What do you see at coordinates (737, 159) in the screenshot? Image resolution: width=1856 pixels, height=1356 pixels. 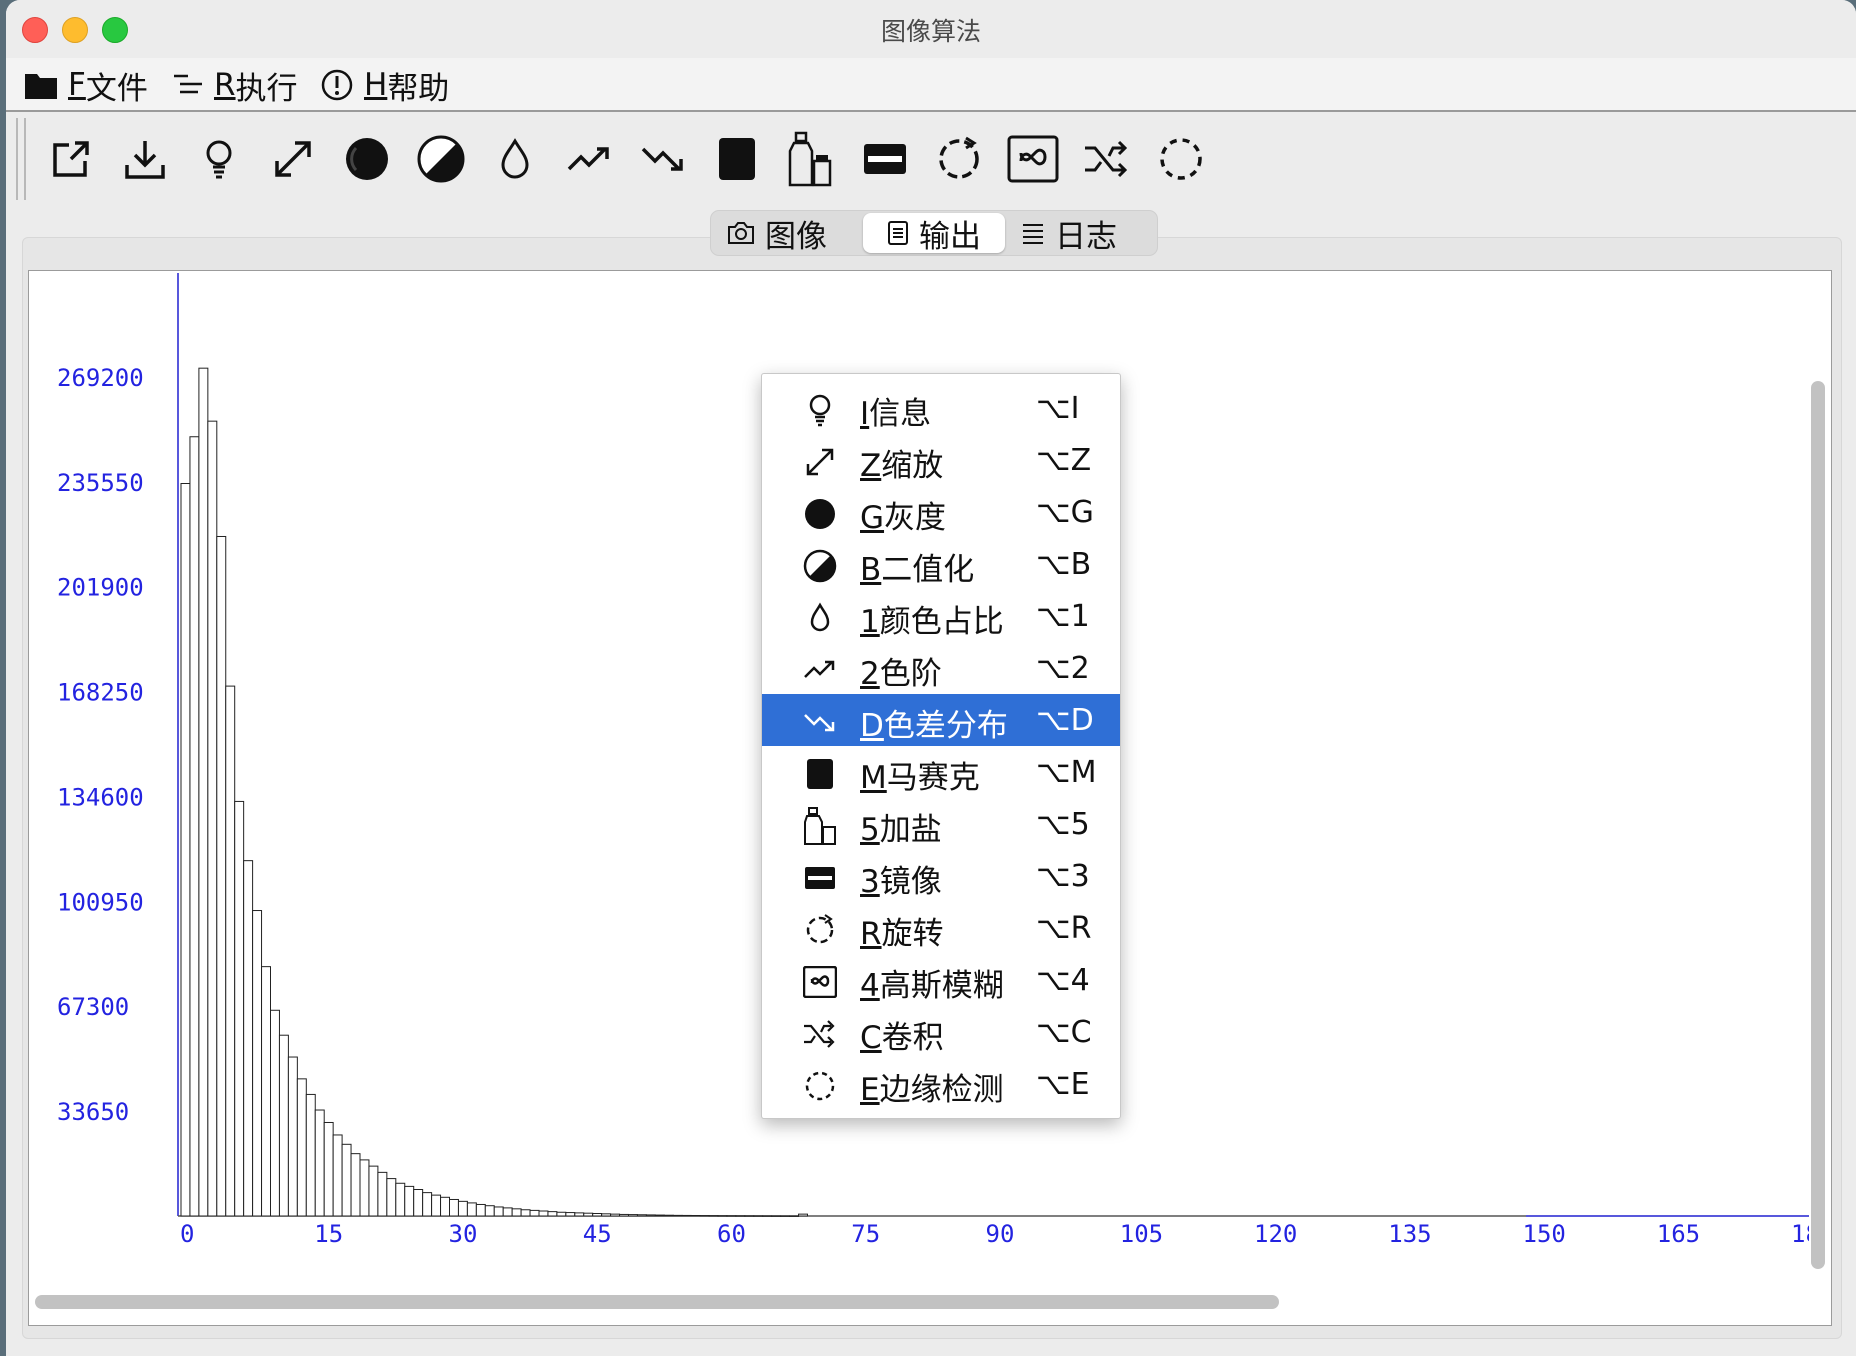 I see `mosaic-button` at bounding box center [737, 159].